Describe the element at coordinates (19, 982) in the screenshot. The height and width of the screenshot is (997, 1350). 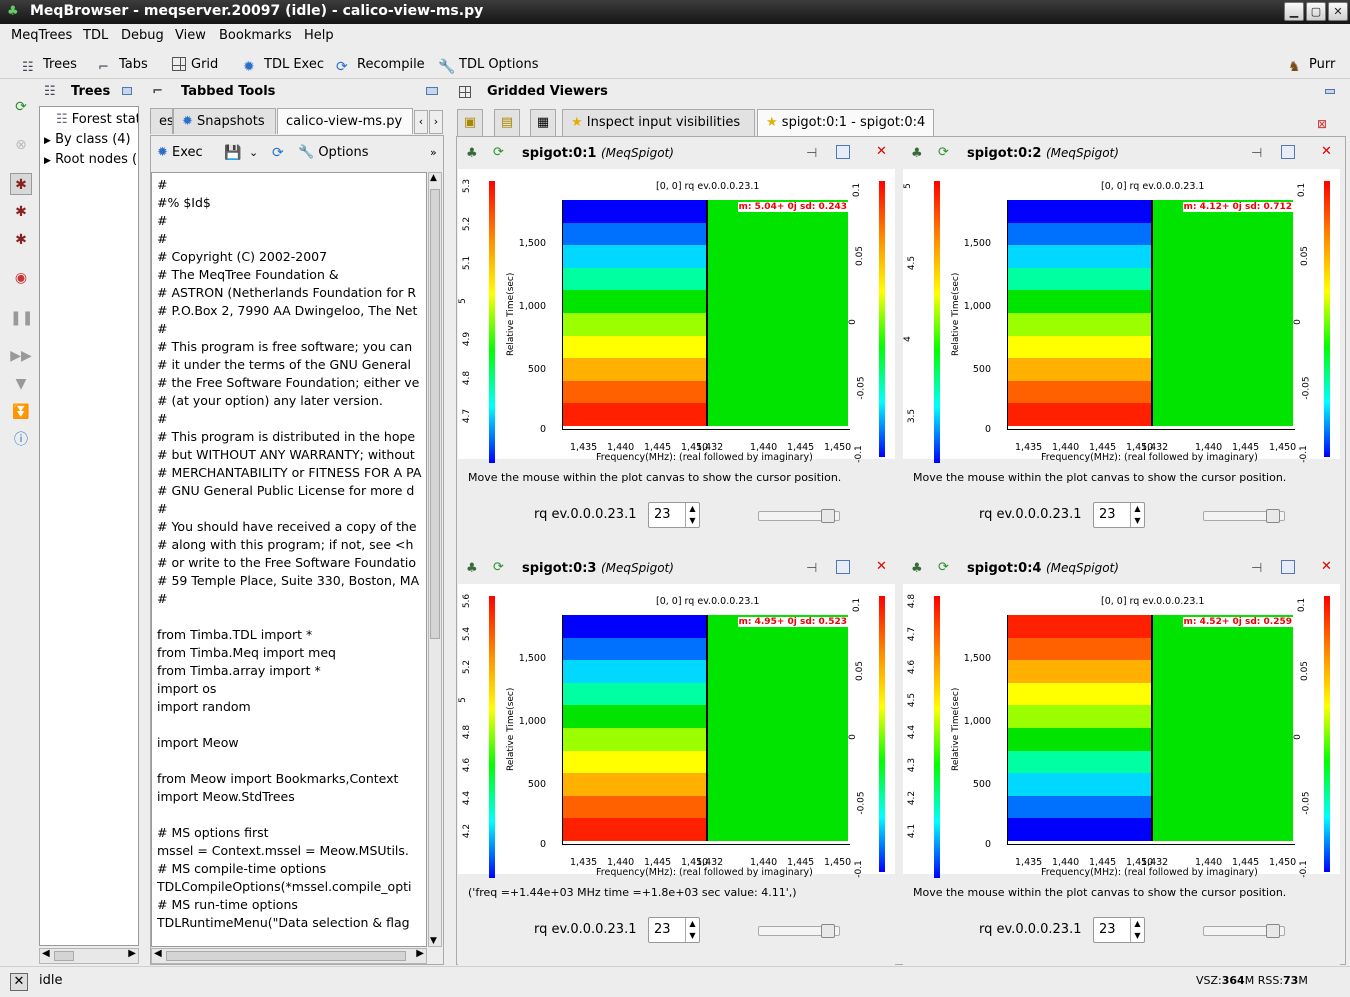
I see `stop-status-icon: ✕` at that location.